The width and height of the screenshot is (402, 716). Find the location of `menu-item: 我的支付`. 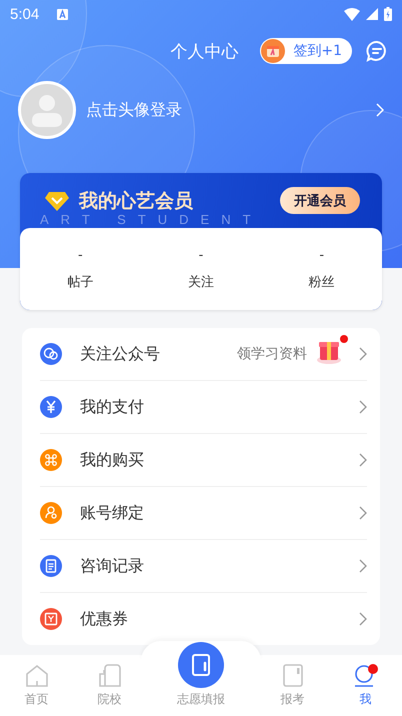

menu-item: 我的支付 is located at coordinates (203, 407).